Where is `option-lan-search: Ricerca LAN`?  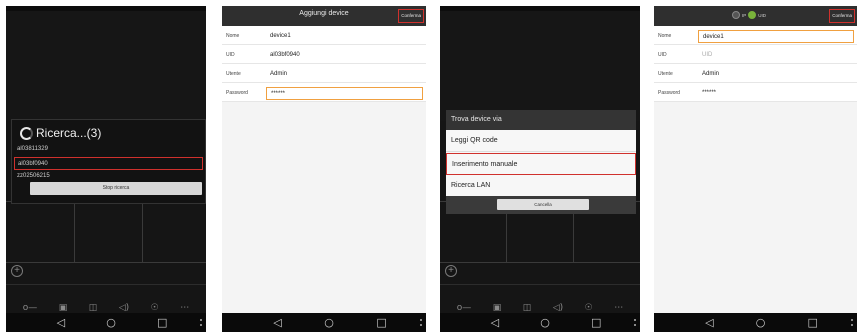
option-lan-search: Ricerca LAN is located at coordinates (541, 186).